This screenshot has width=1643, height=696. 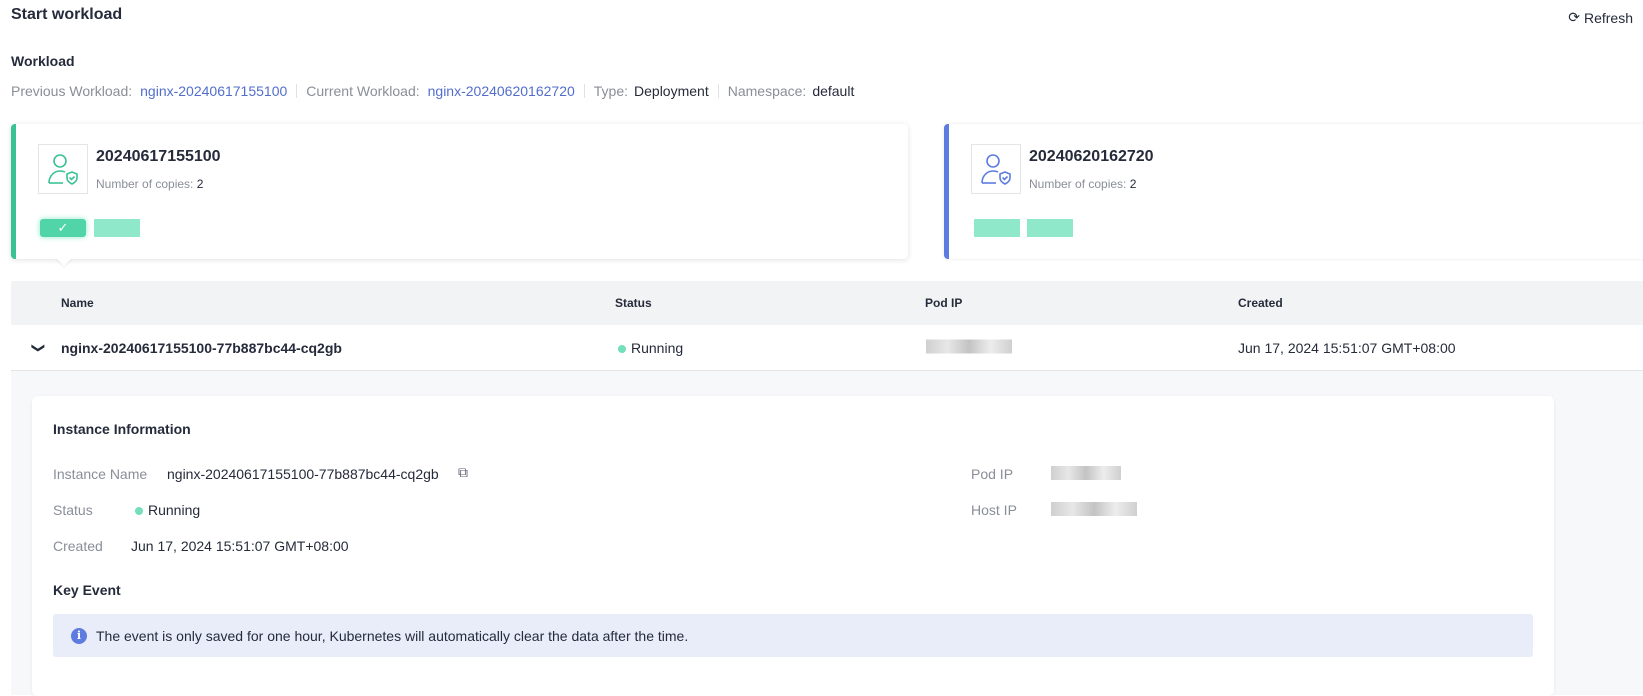 I want to click on col-status: Status, so click(x=633, y=303).